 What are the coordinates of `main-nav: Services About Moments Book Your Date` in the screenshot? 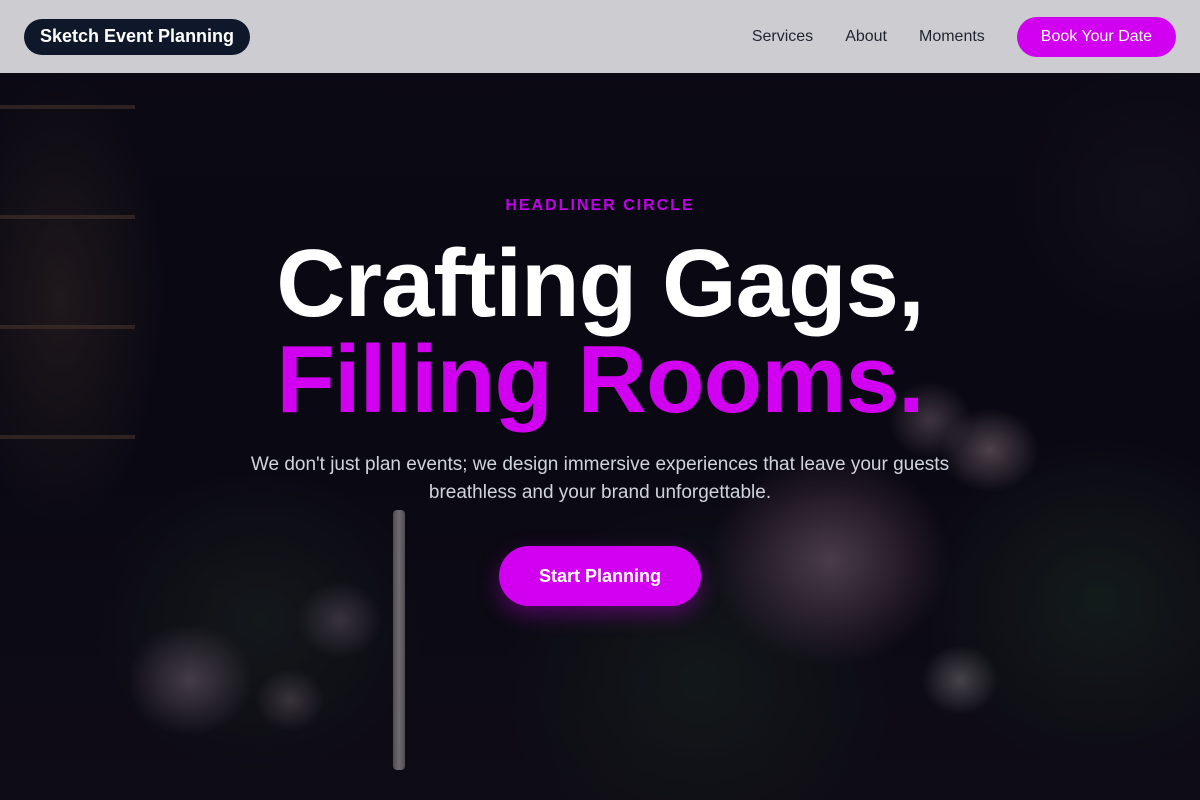 It's located at (964, 36).